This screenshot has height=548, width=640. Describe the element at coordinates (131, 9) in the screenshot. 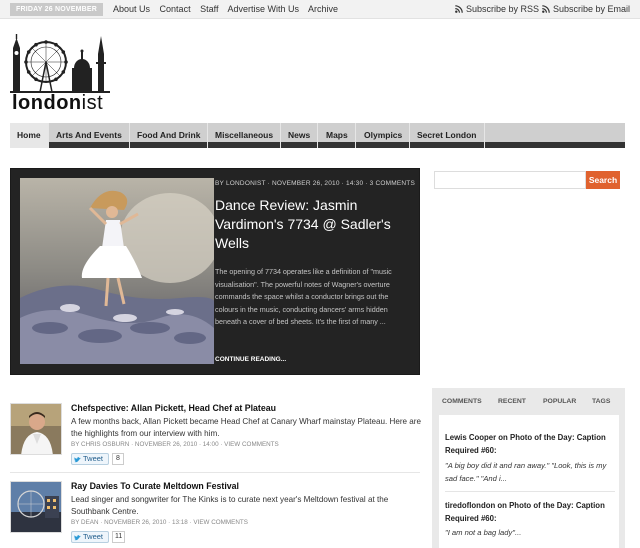

I see `about-us-link: About Us` at that location.